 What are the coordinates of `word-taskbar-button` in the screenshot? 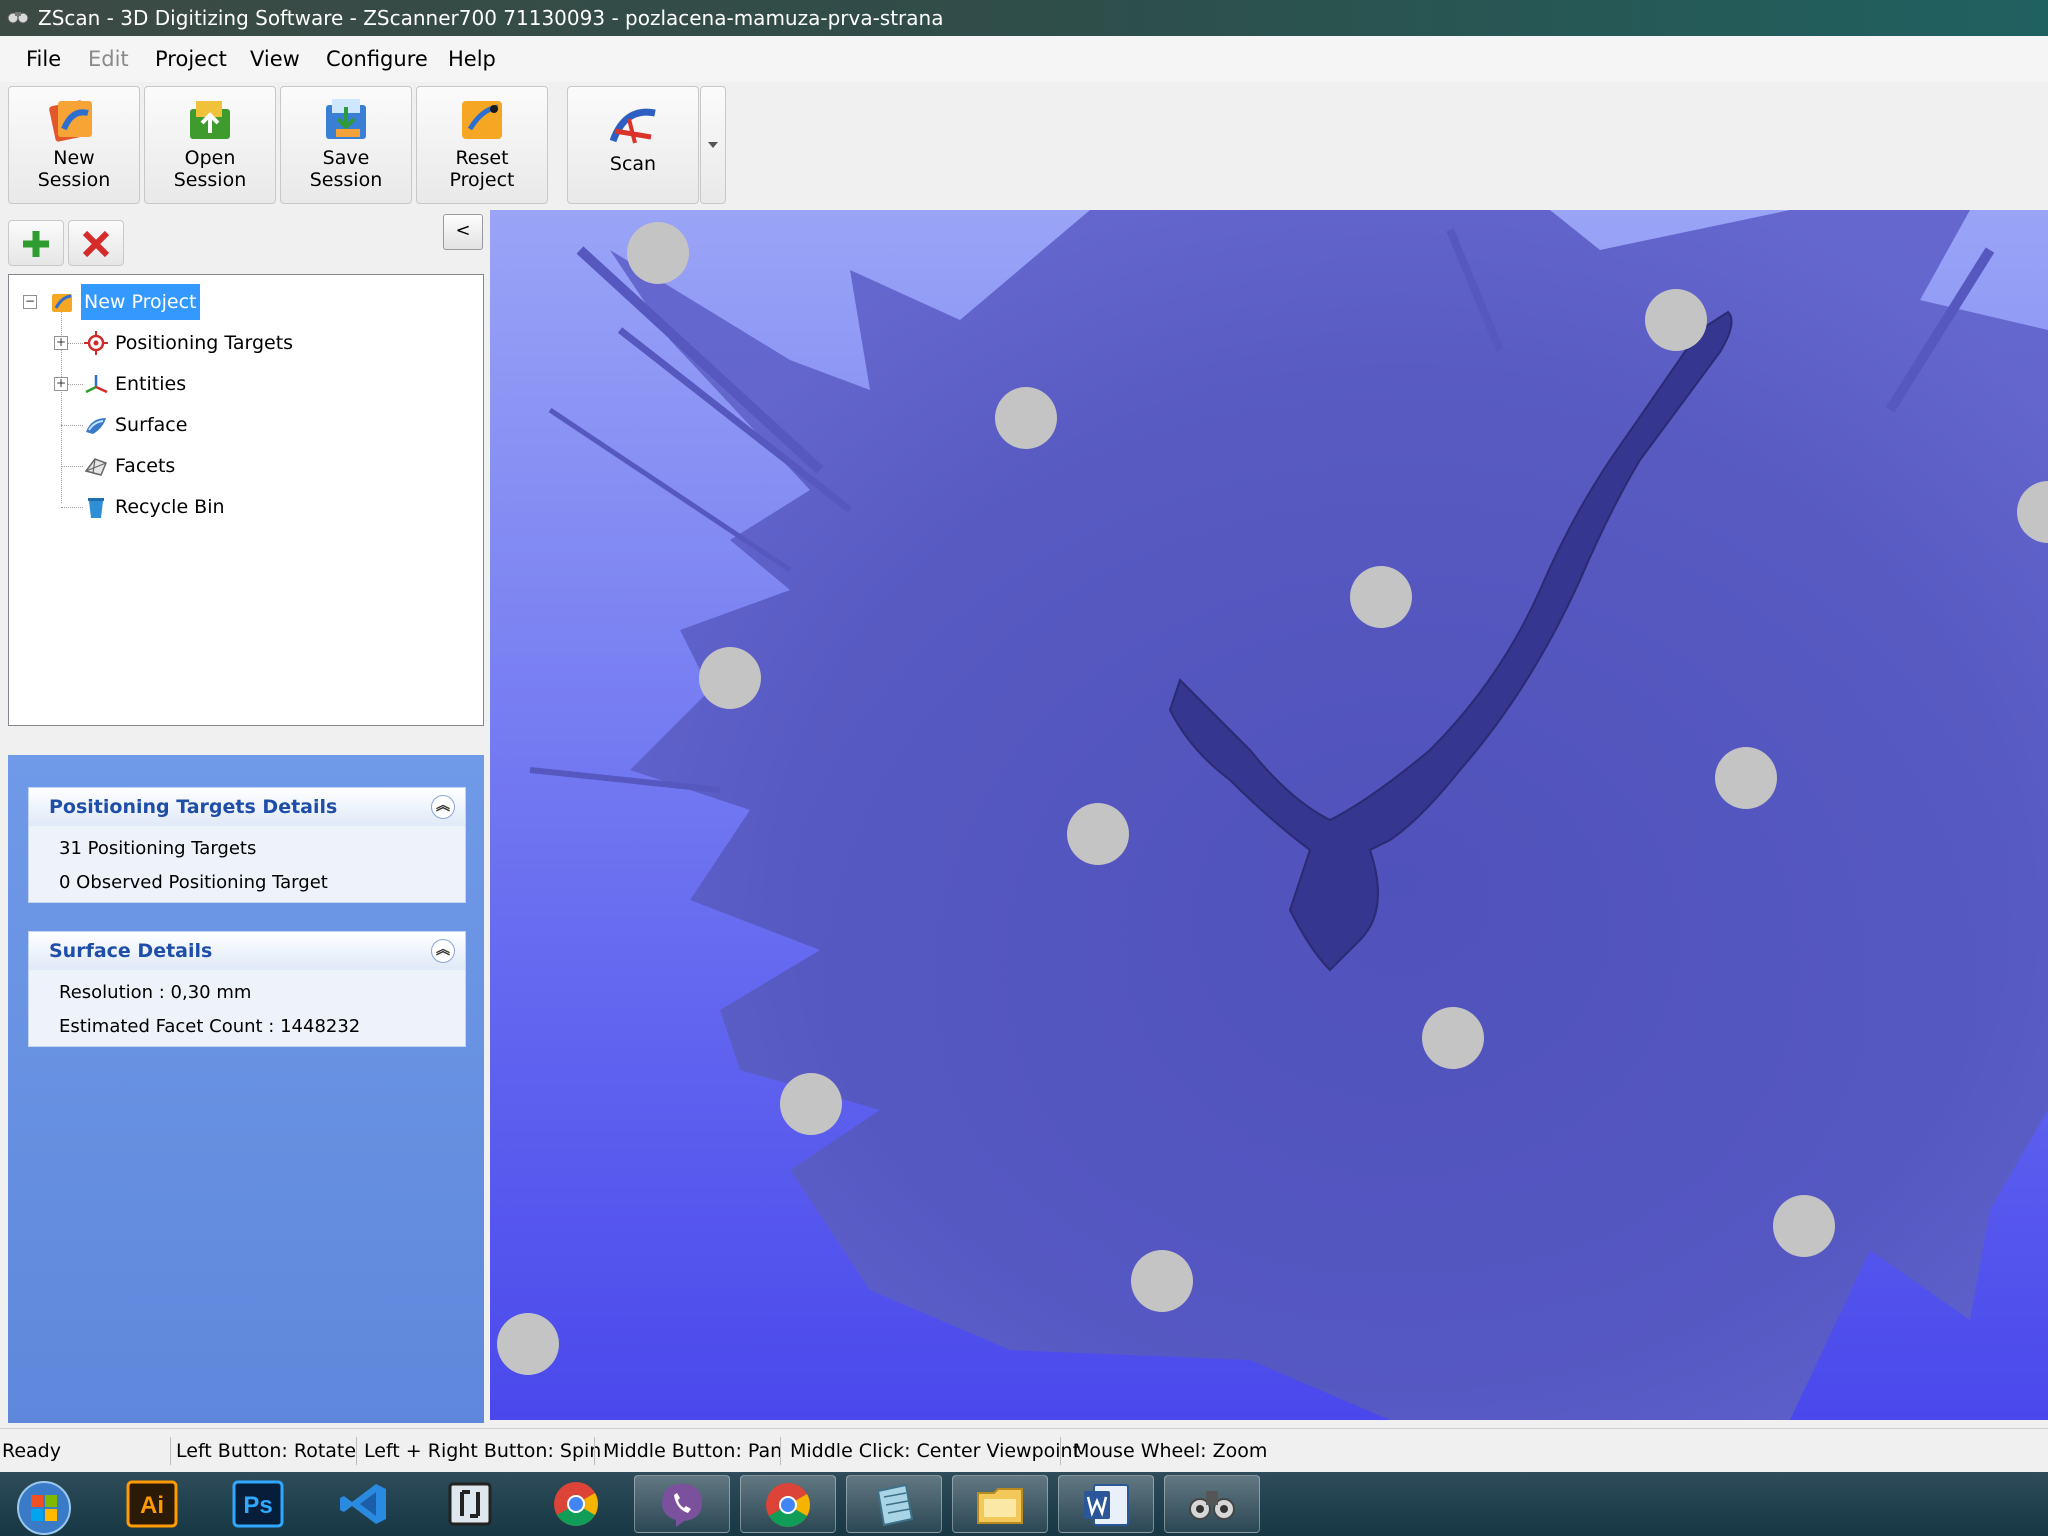 It's located at (1106, 1504).